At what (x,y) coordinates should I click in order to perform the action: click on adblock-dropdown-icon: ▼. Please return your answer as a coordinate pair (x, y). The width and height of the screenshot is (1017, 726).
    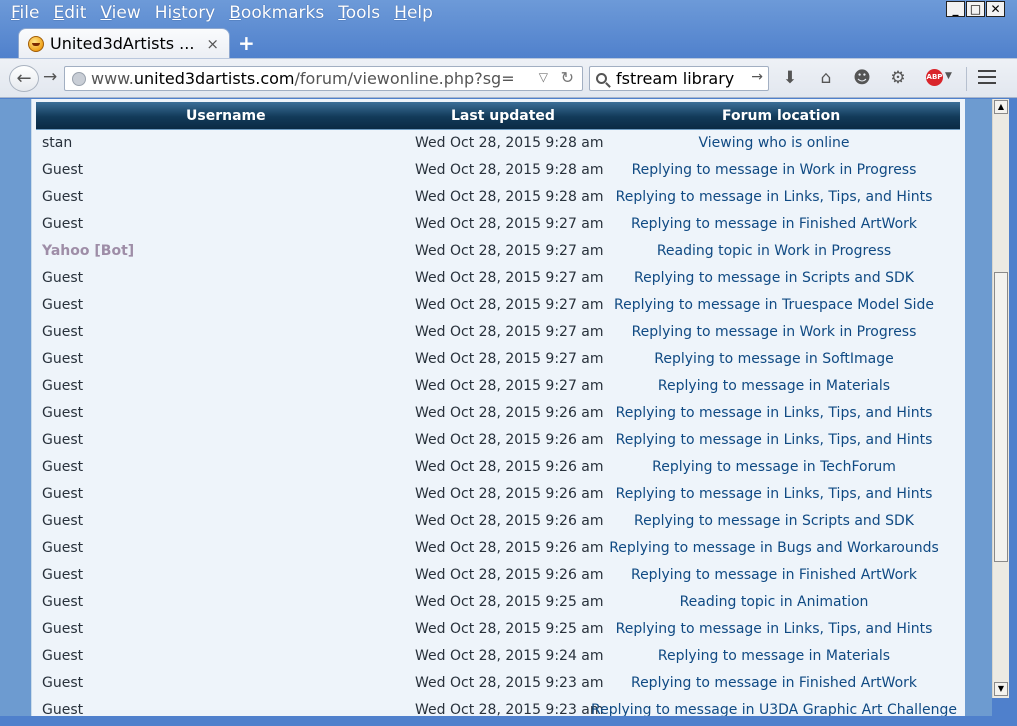
    Looking at the image, I should click on (948, 76).